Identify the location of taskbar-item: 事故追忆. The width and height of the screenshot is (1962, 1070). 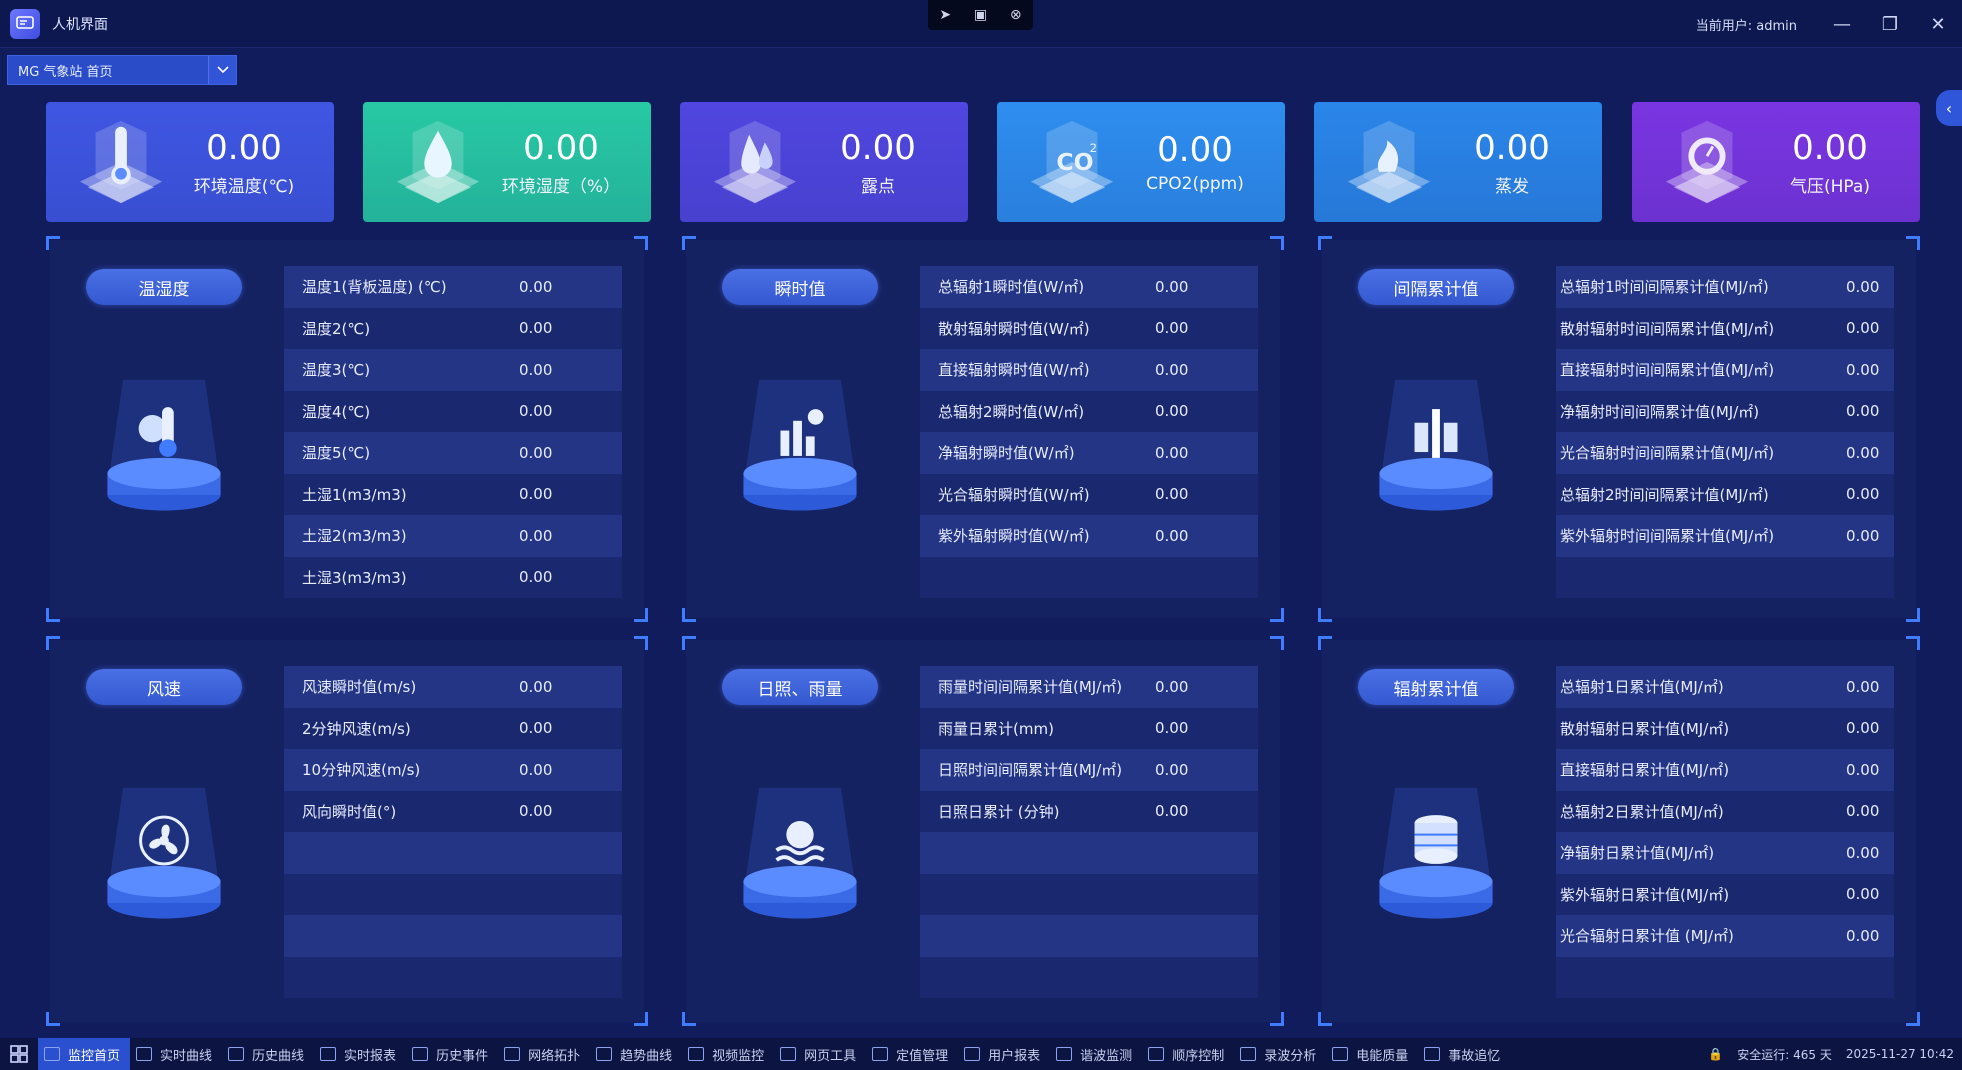
(1464, 1054).